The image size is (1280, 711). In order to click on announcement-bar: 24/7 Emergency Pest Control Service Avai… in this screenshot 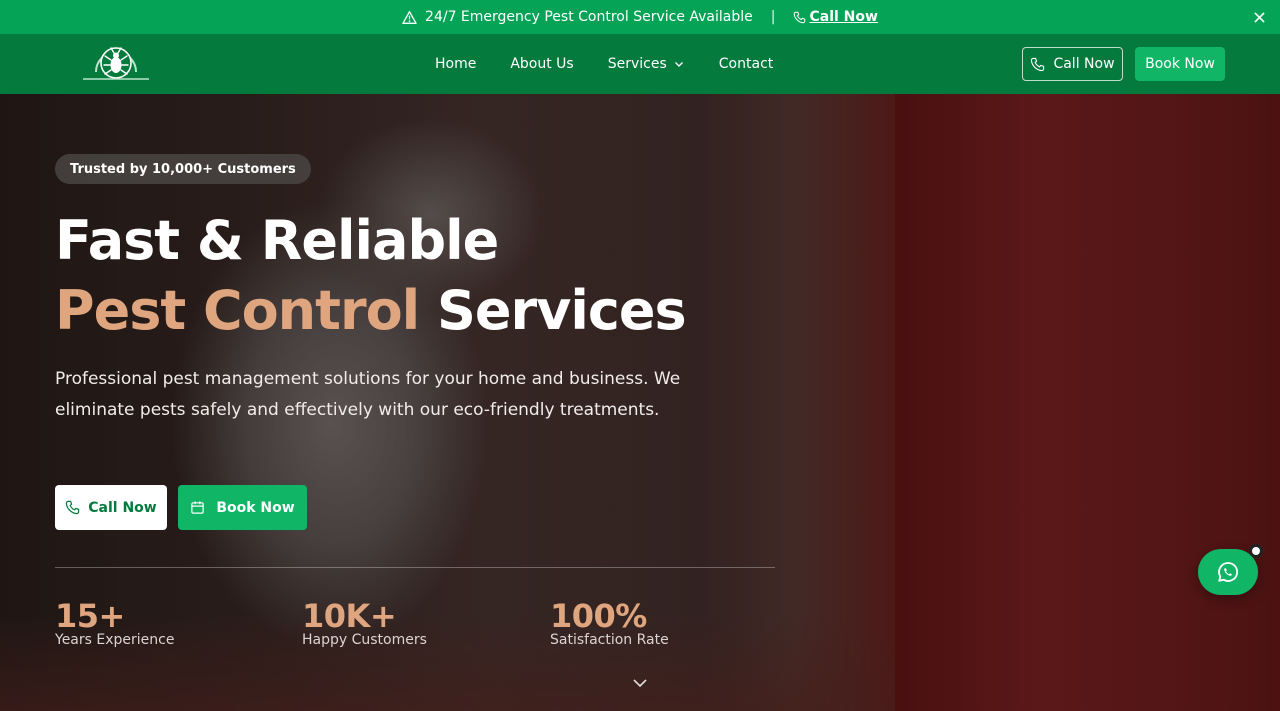, I will do `click(640, 17)`.